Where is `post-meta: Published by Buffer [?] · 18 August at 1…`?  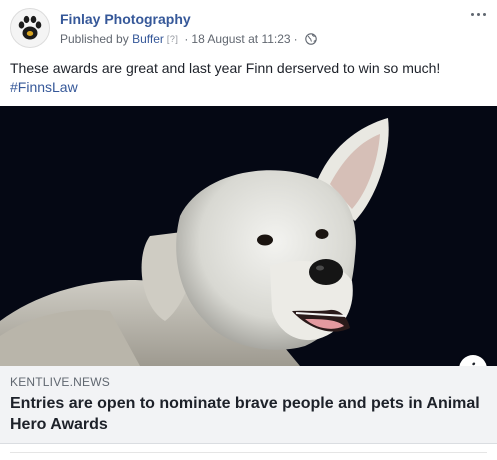
post-meta: Published by Buffer [?] · 18 August at 1… is located at coordinates (188, 39).